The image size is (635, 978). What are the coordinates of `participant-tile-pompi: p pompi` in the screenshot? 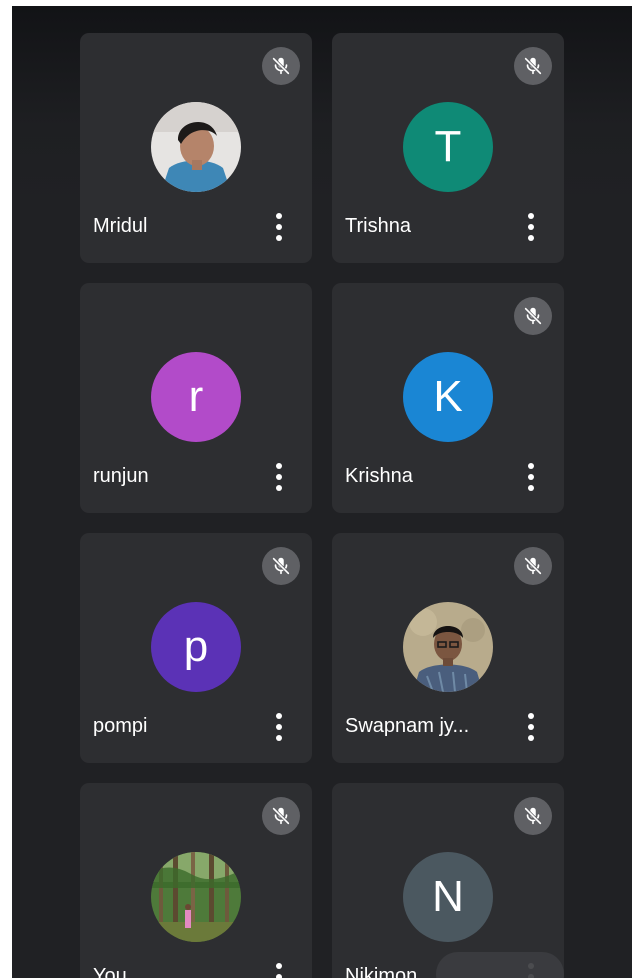 It's located at (196, 648).